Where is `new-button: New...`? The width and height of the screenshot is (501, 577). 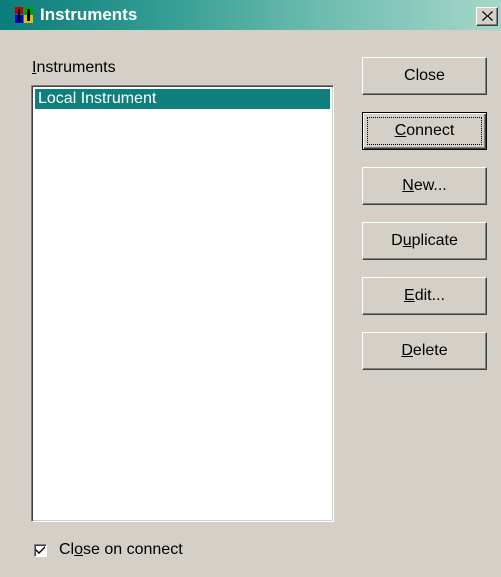 new-button: New... is located at coordinates (424, 186).